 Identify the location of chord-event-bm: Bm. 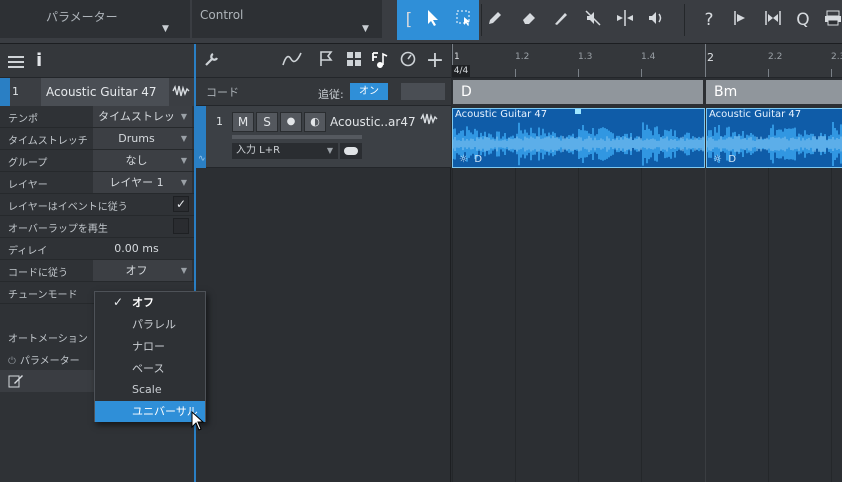
(774, 92).